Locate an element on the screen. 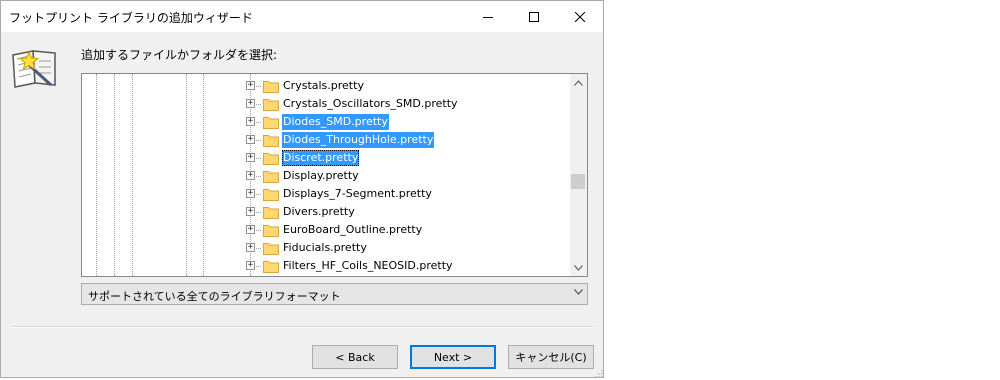 This screenshot has width=1000, height=380. scroll-thumb is located at coordinates (578, 181).